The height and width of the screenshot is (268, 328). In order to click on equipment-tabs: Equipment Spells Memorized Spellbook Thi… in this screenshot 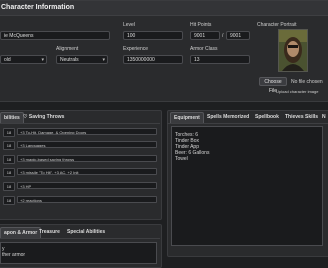, I will do `click(247, 117)`.